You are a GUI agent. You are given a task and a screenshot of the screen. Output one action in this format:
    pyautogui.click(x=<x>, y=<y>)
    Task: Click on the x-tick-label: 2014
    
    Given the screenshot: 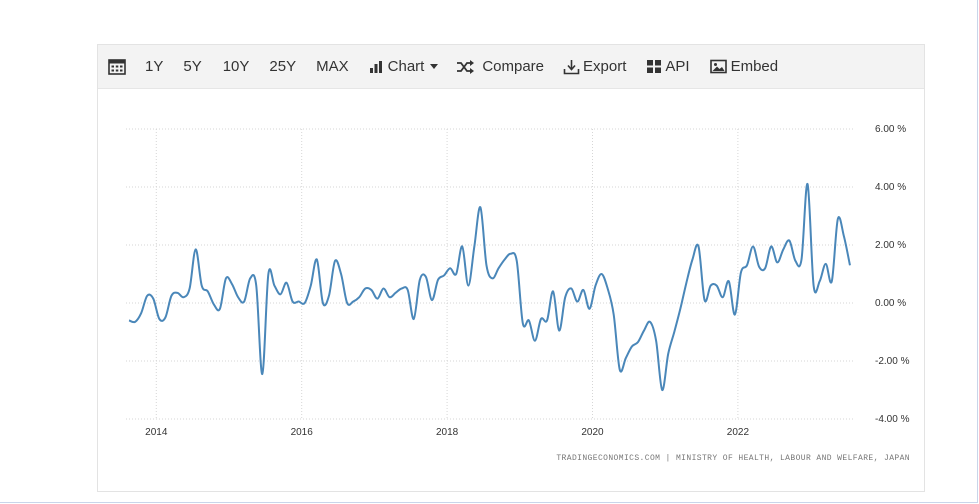 What is the action you would take?
    pyautogui.click(x=156, y=432)
    